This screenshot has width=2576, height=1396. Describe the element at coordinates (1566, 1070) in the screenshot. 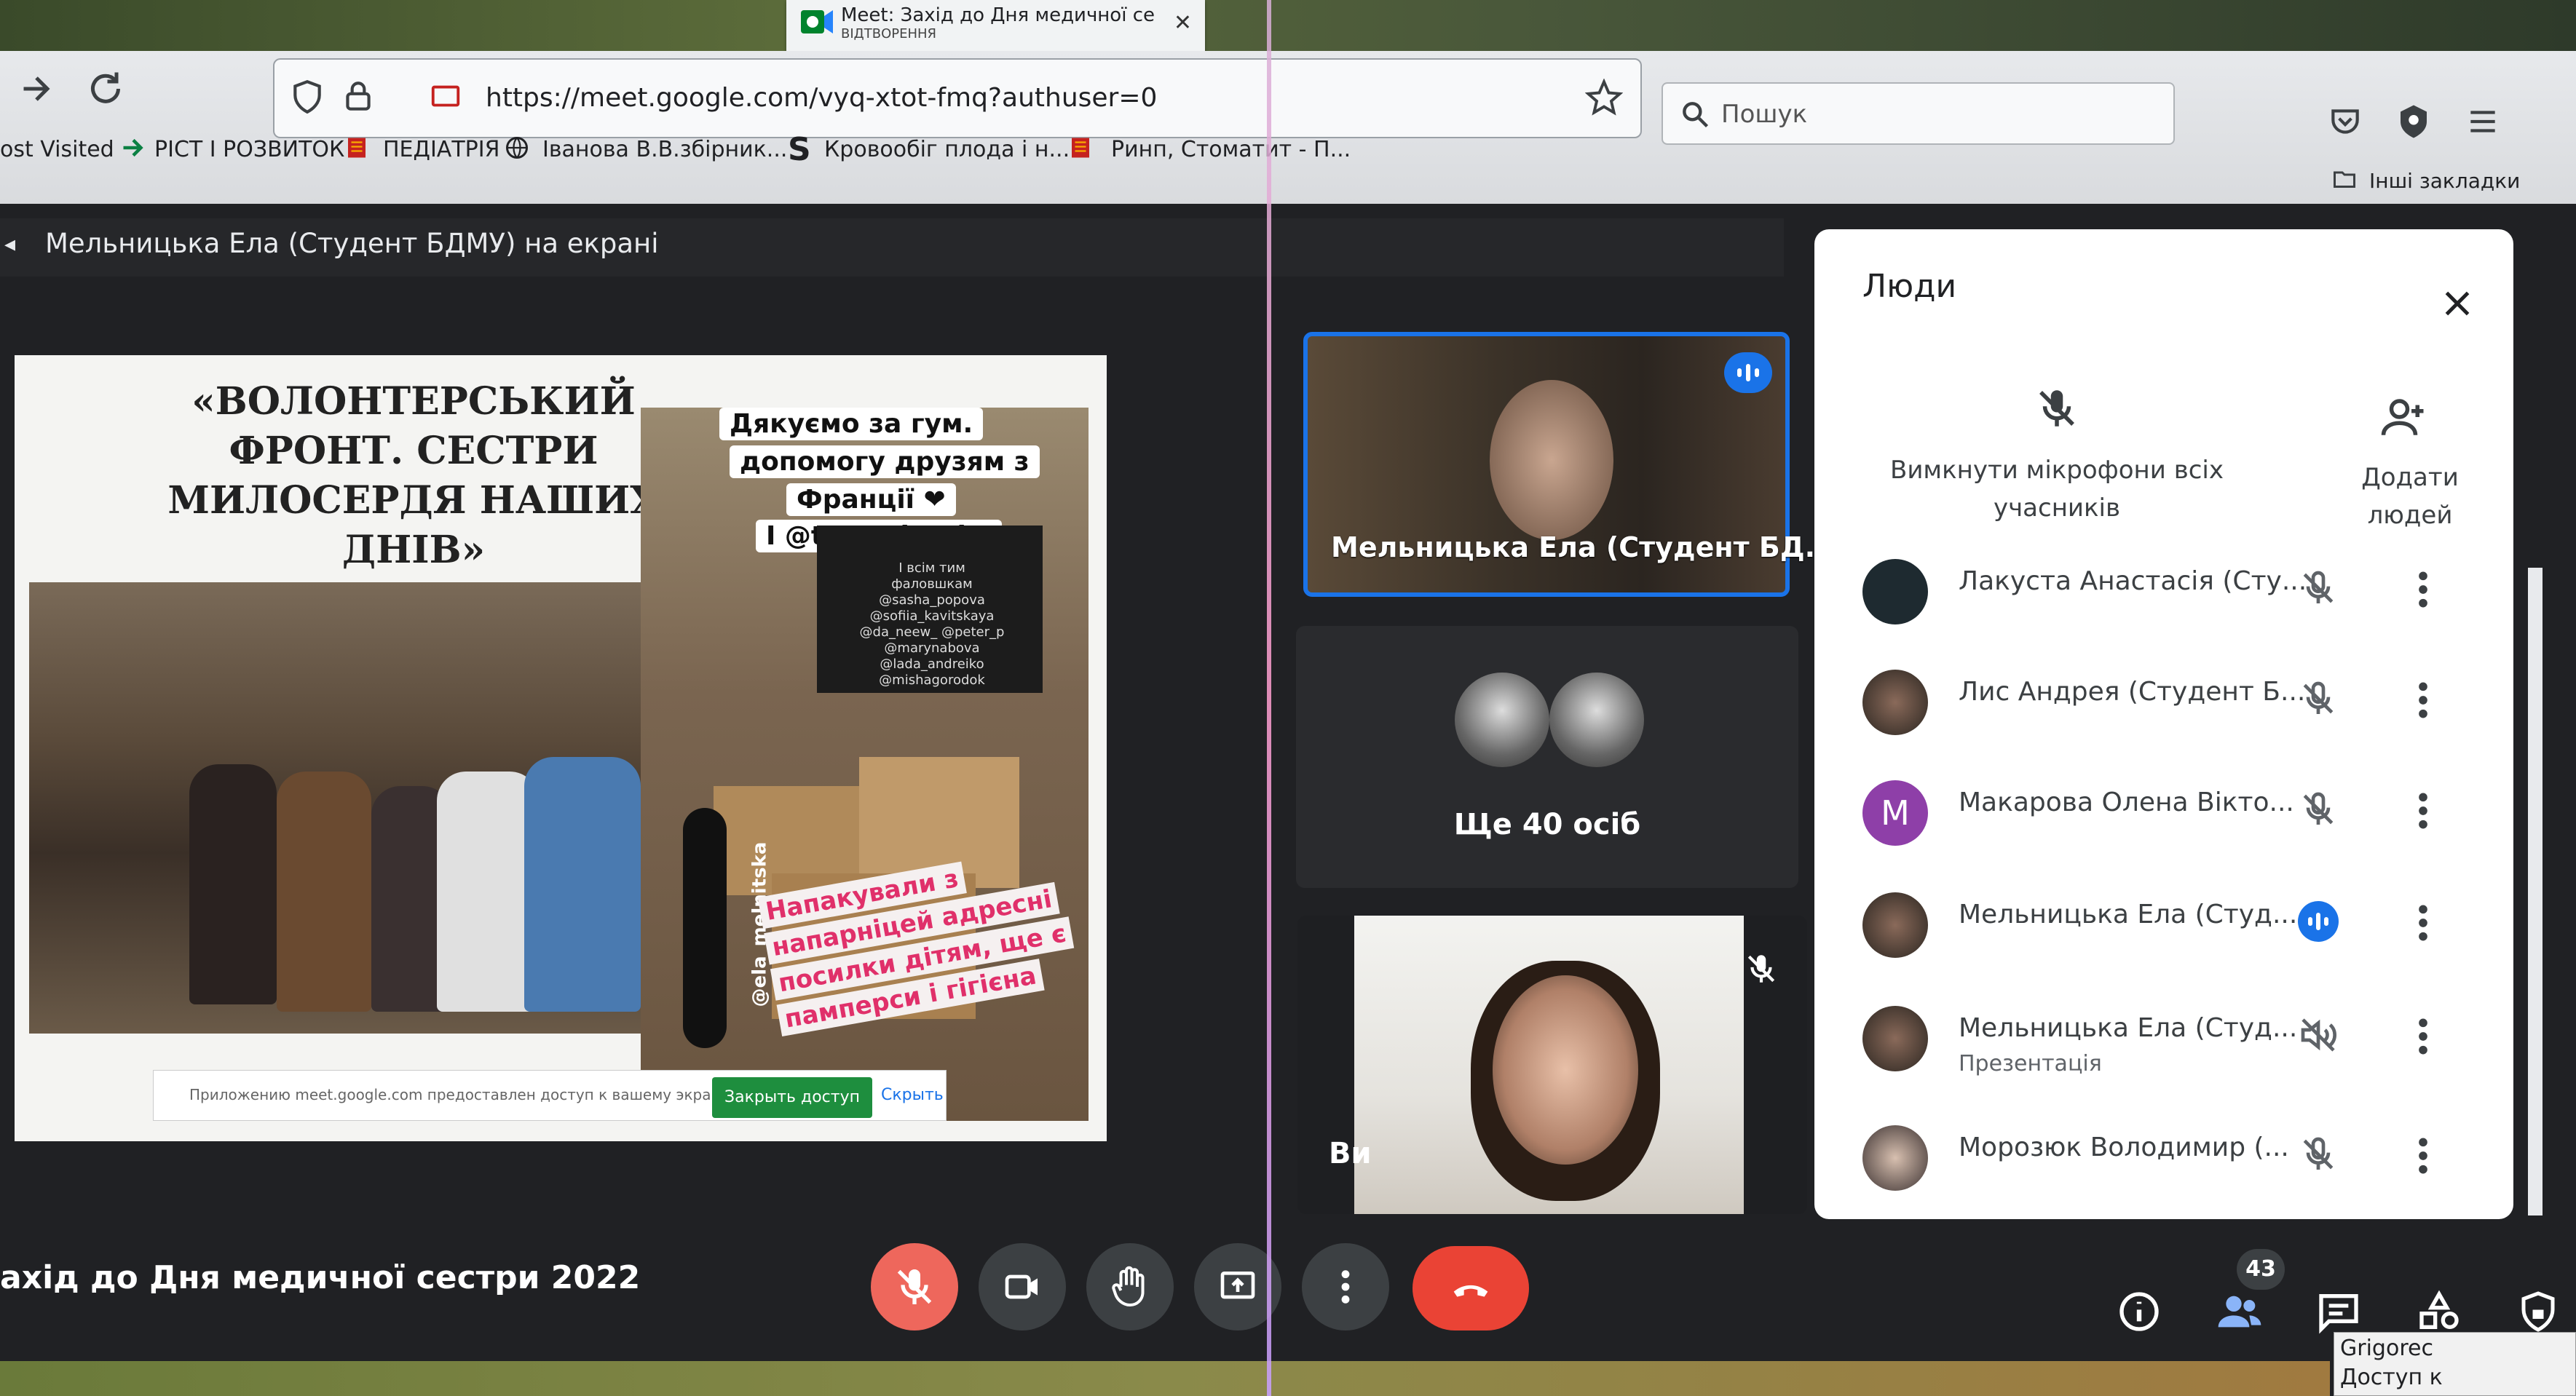

I see `self-video-face` at that location.